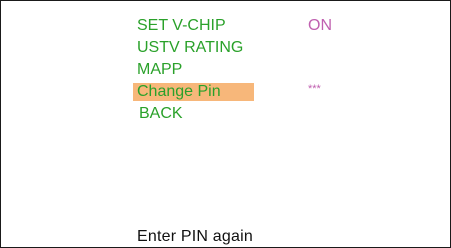  What do you see at coordinates (320, 25) in the screenshot?
I see `menu-item-value: ON` at bounding box center [320, 25].